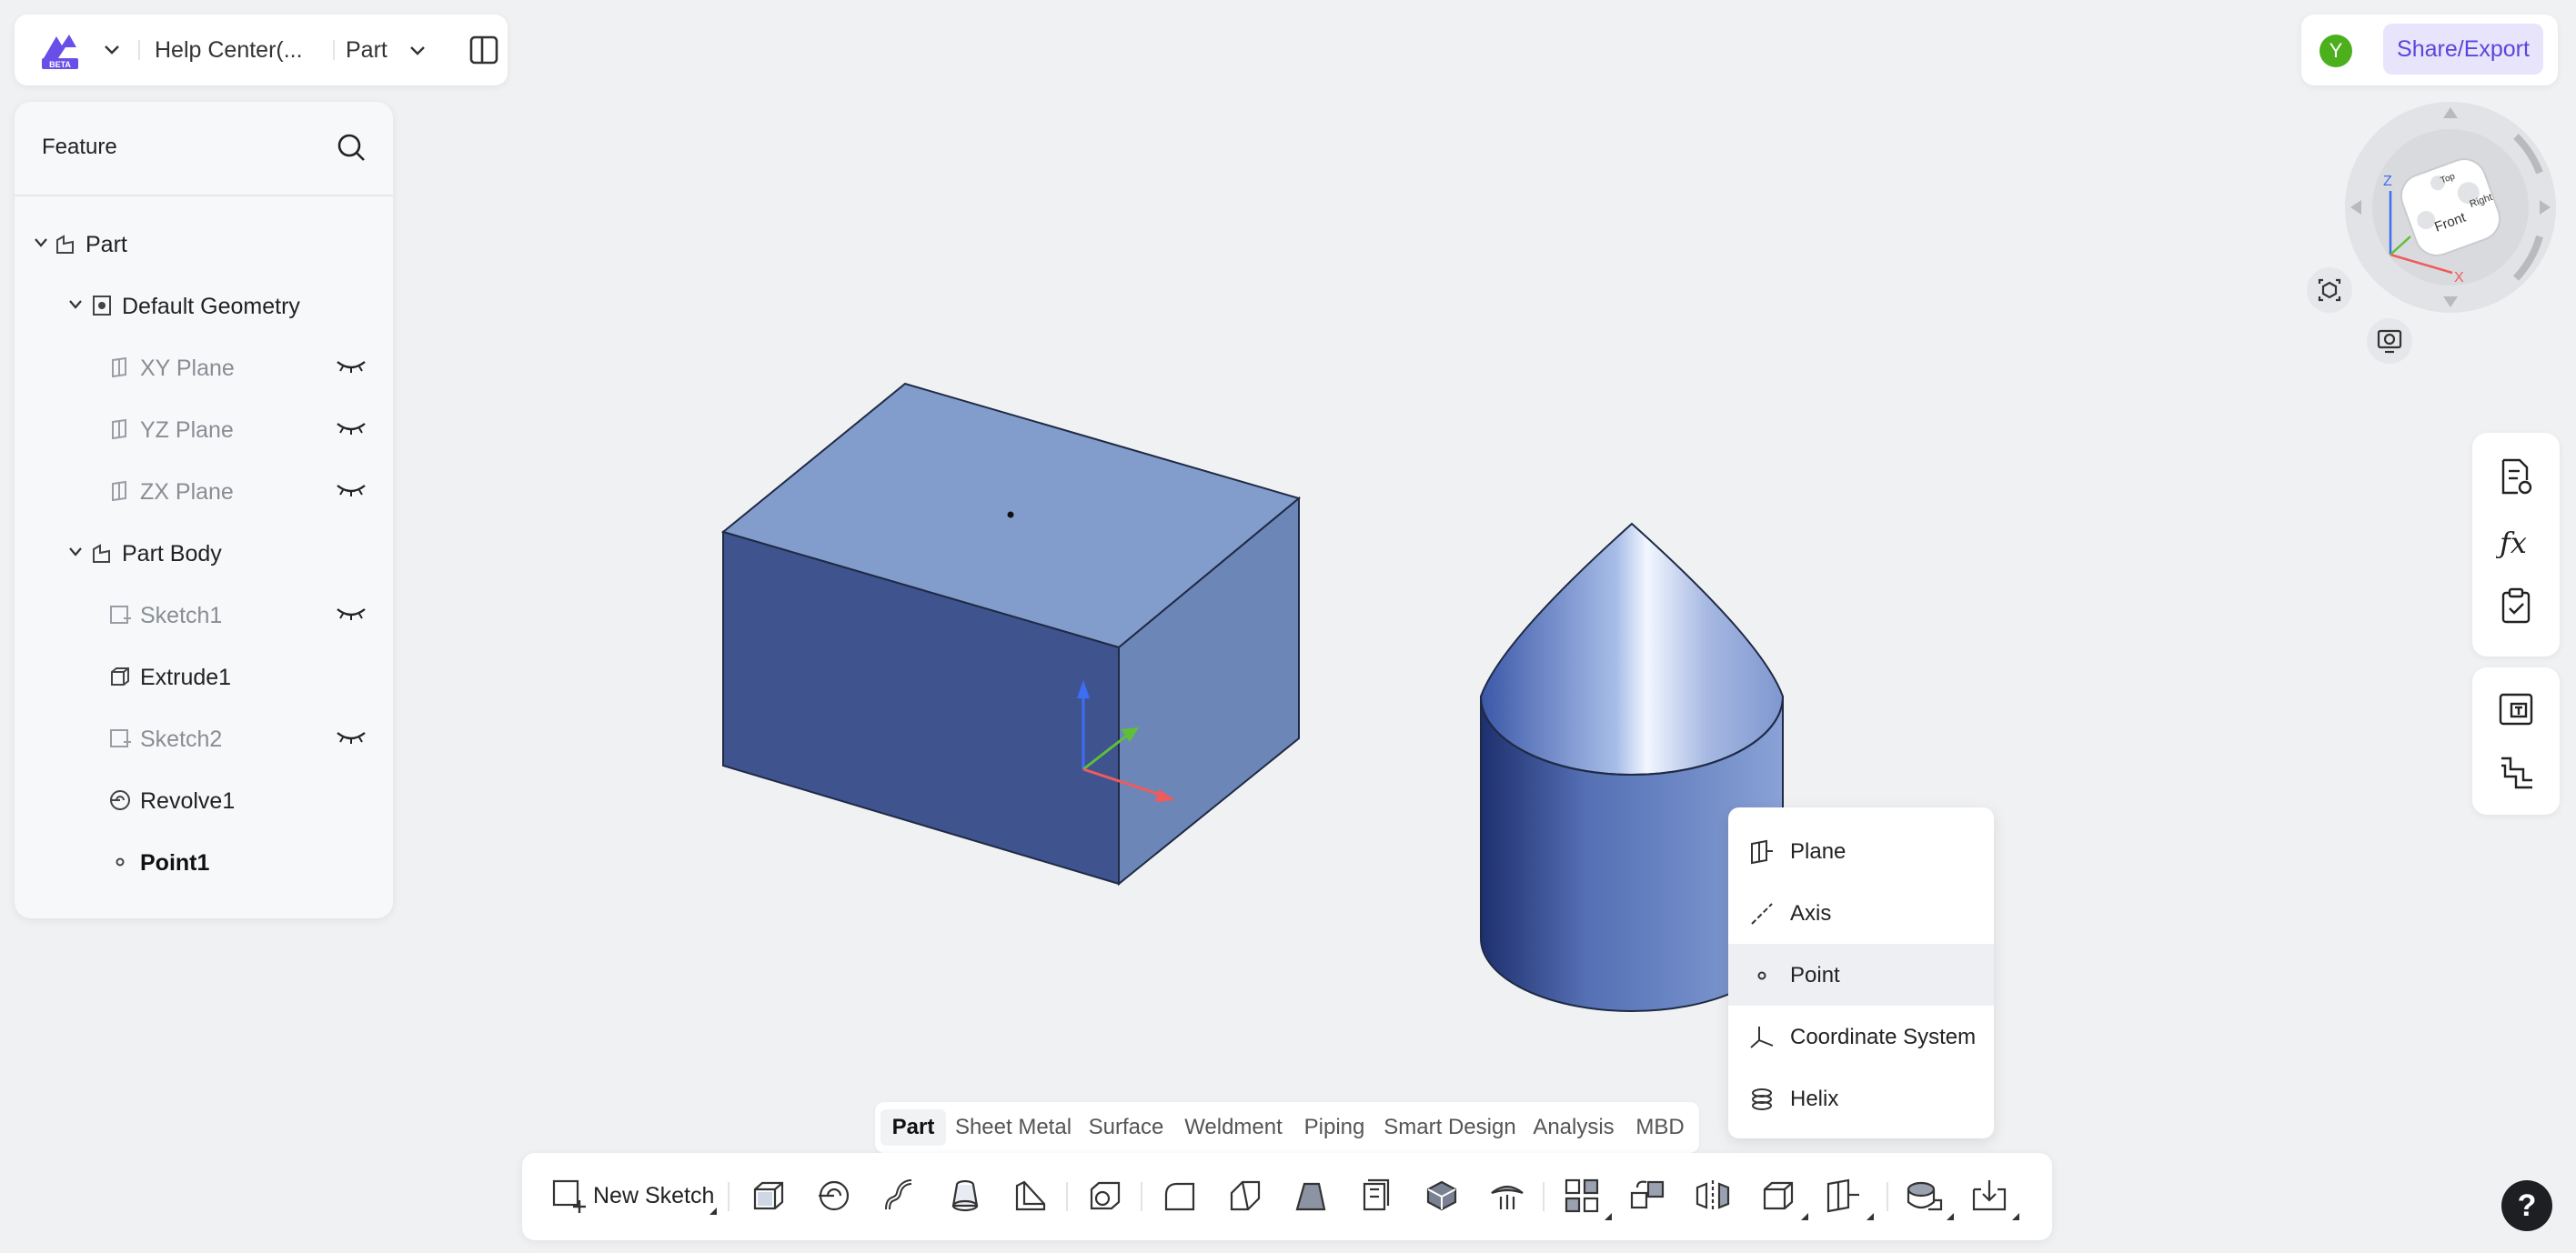 This screenshot has height=1253, width=2576. What do you see at coordinates (913, 1128) in the screenshot?
I see `tab-part: Part` at bounding box center [913, 1128].